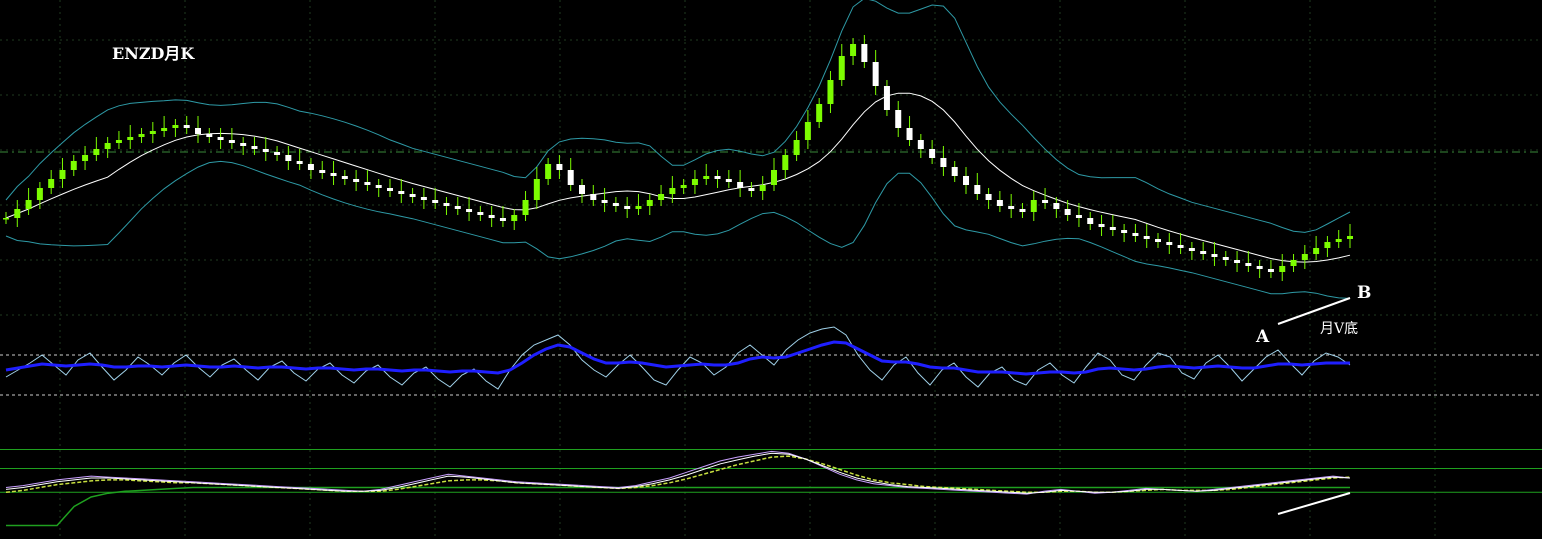  What do you see at coordinates (677, 358) in the screenshot?
I see `rsi-slow-line` at bounding box center [677, 358].